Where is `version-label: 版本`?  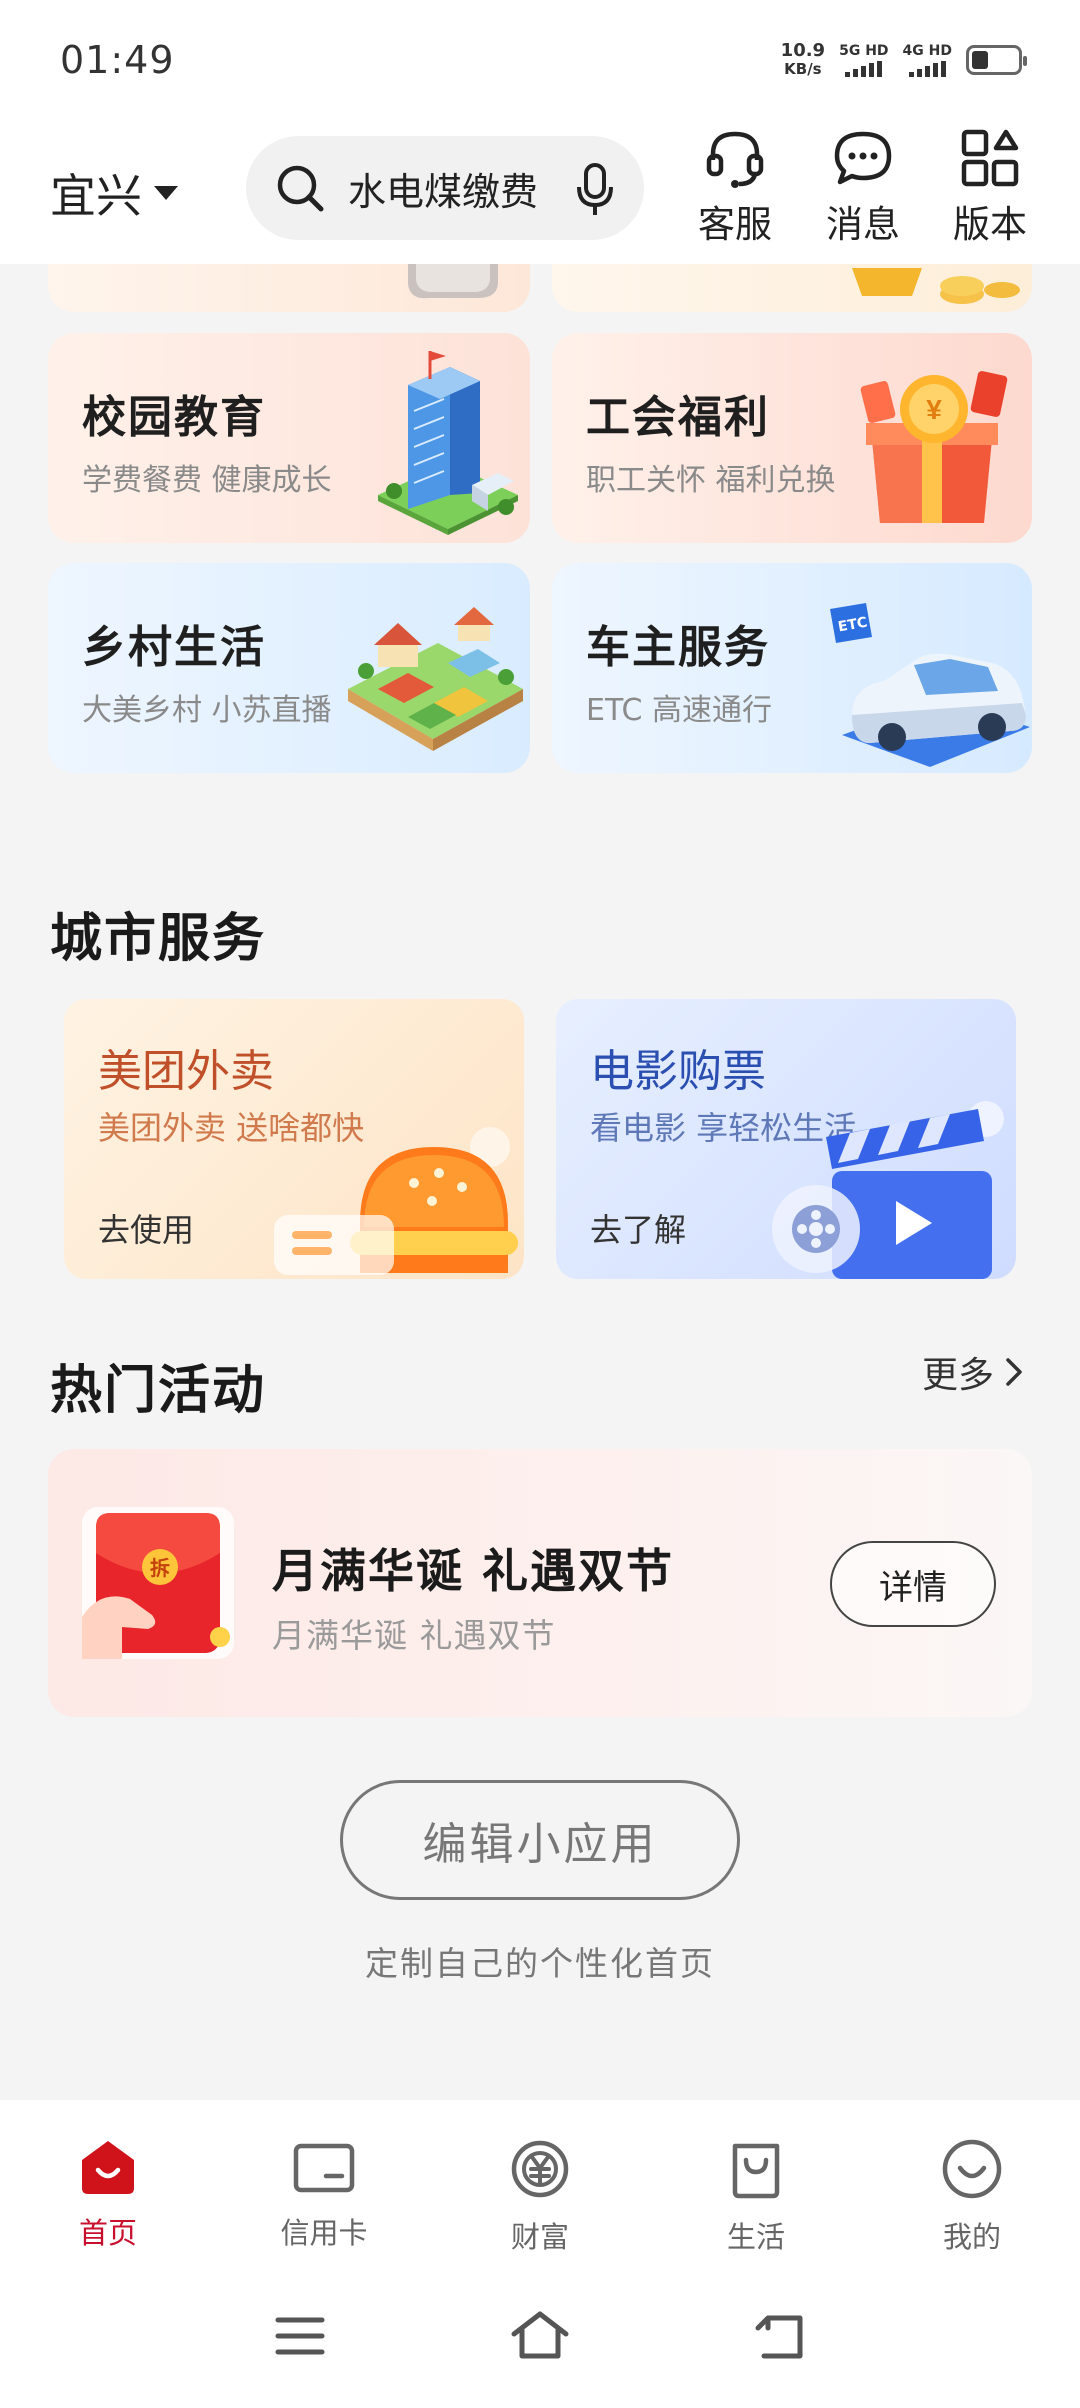
version-label: 版本 is located at coordinates (990, 224).